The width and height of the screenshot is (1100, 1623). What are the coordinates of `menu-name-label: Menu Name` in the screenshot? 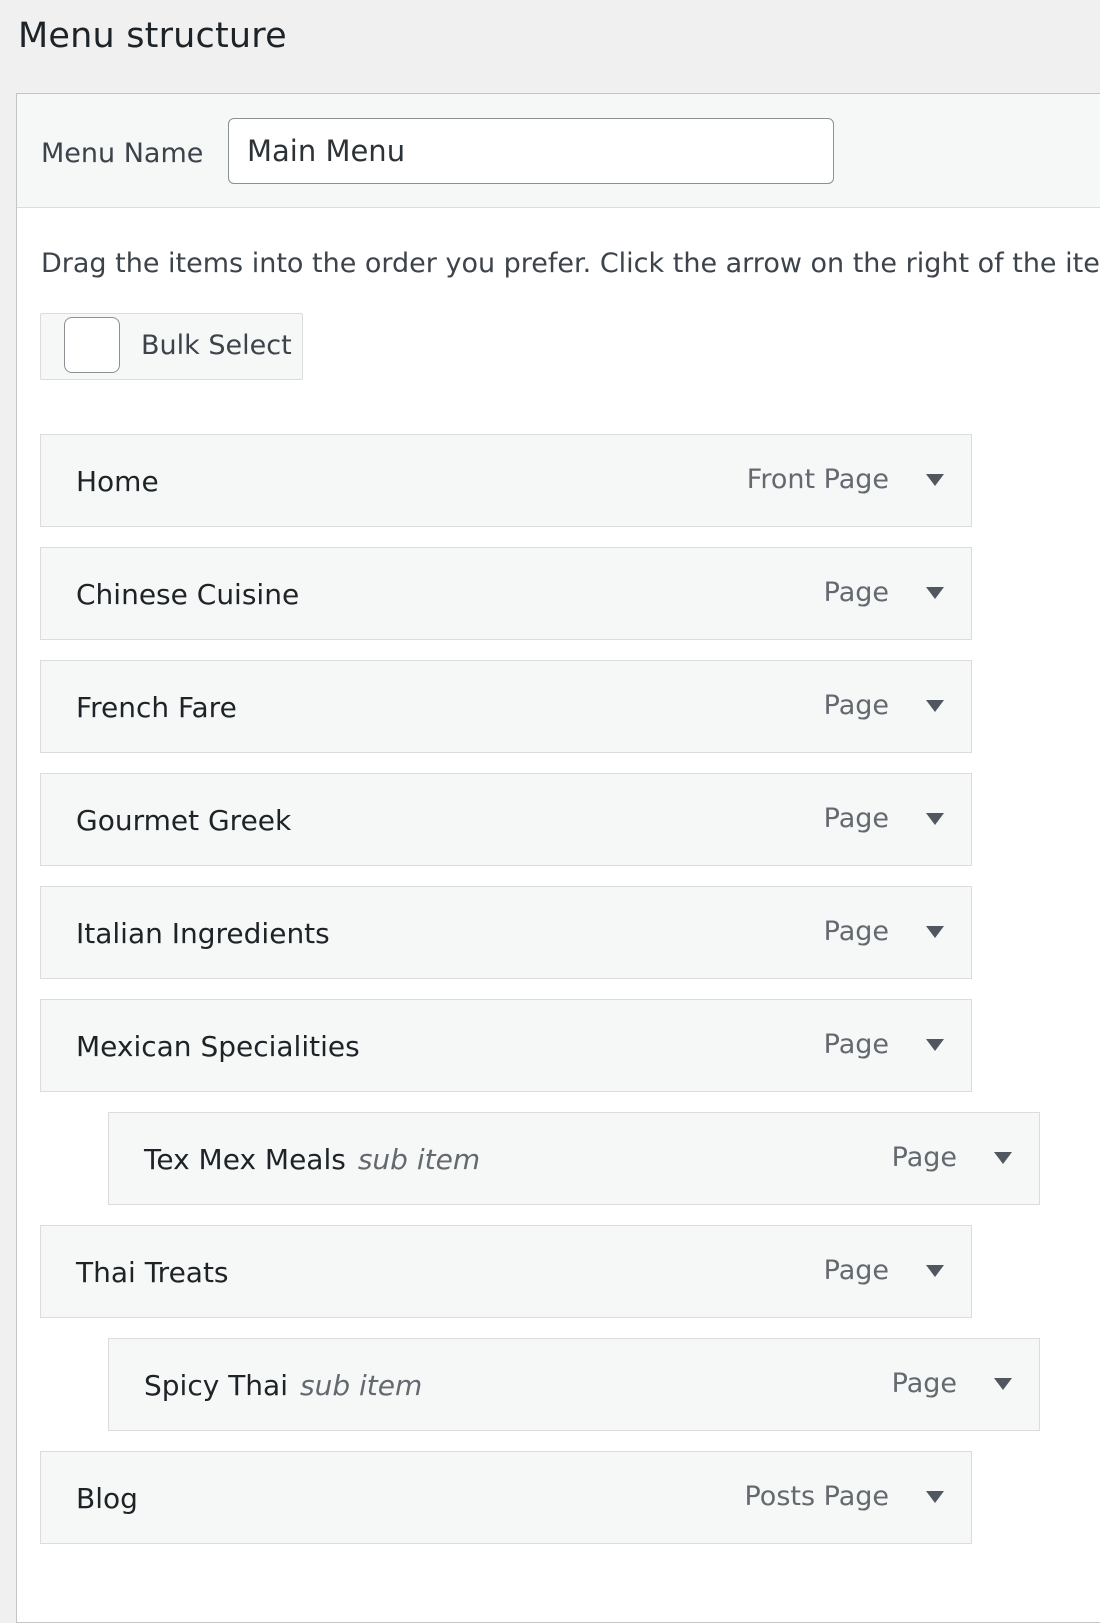 It's located at (122, 153).